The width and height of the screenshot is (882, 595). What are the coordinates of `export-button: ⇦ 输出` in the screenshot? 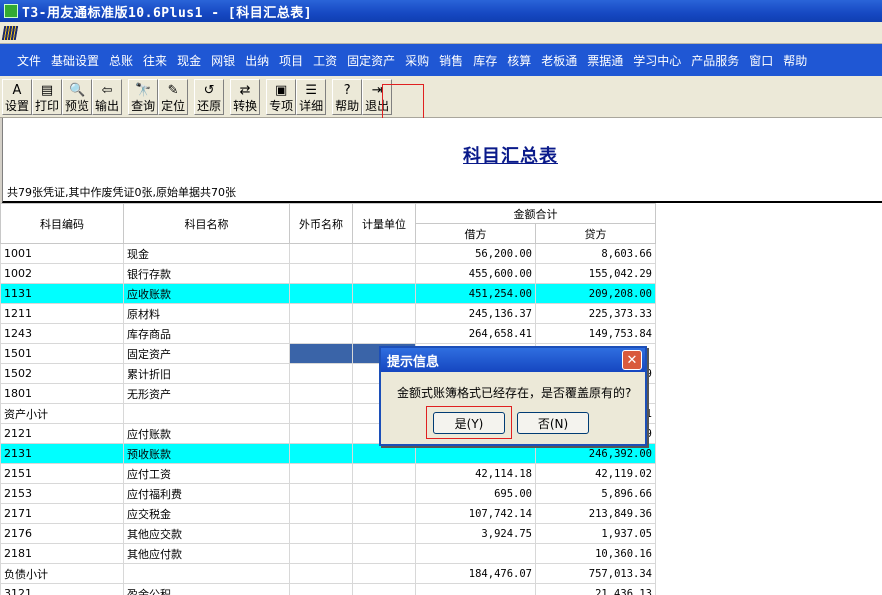 It's located at (107, 97).